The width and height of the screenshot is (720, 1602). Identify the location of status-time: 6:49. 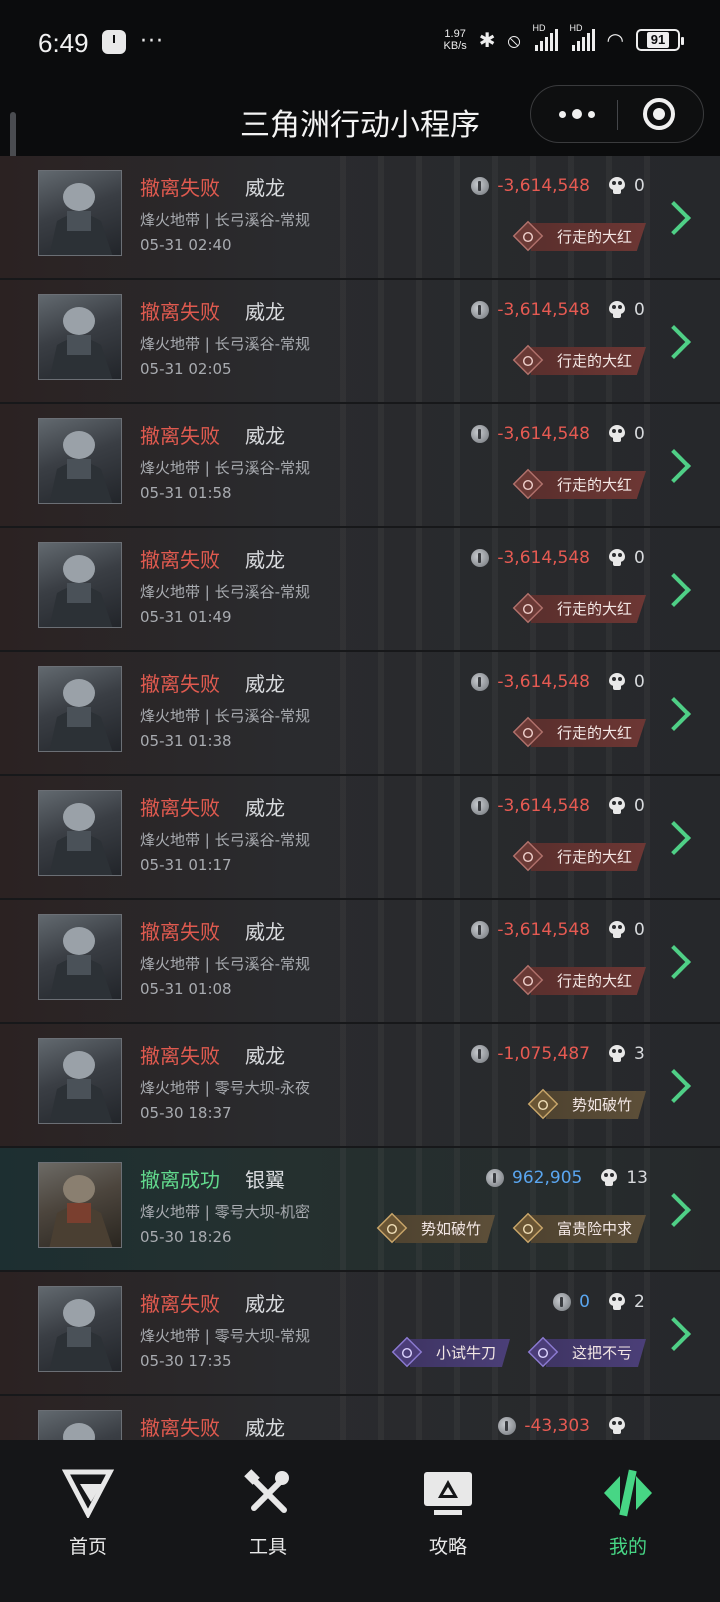
(63, 43).